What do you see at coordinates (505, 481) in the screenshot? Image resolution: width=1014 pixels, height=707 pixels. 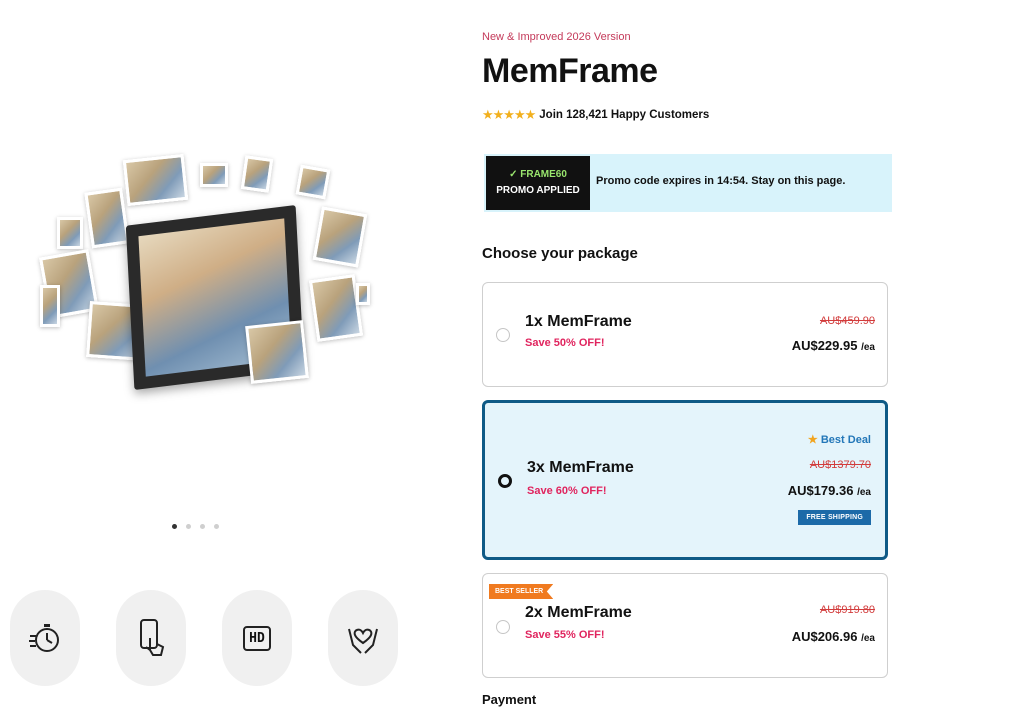 I see `package-radio-selected` at bounding box center [505, 481].